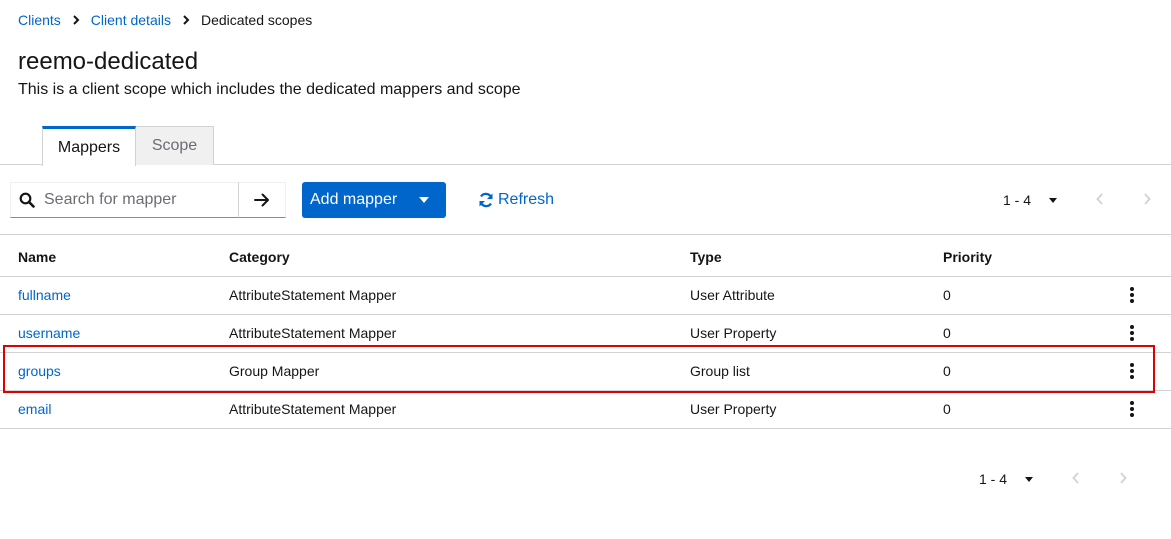 Image resolution: width=1171 pixels, height=539 pixels. Describe the element at coordinates (34, 409) in the screenshot. I see `mapper-name-link: email` at that location.